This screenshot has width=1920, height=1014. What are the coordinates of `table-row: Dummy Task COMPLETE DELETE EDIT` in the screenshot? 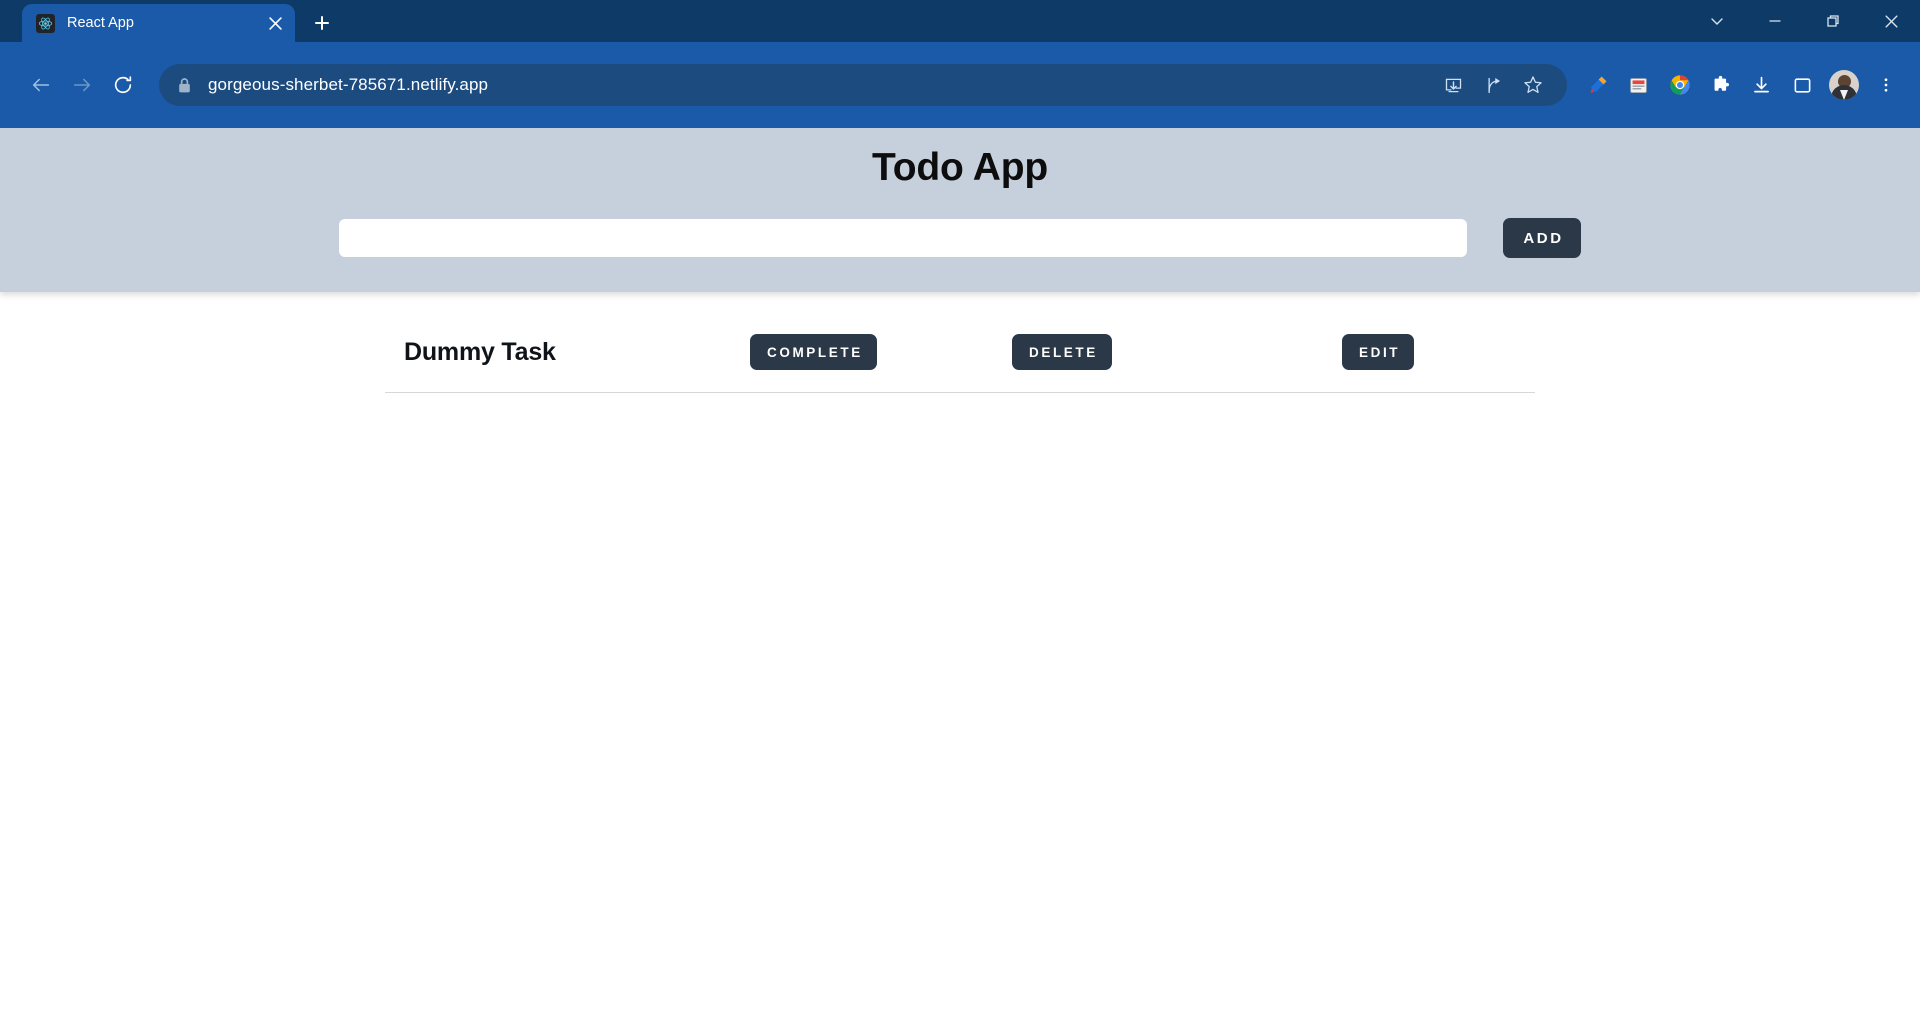 It's located at (960, 356).